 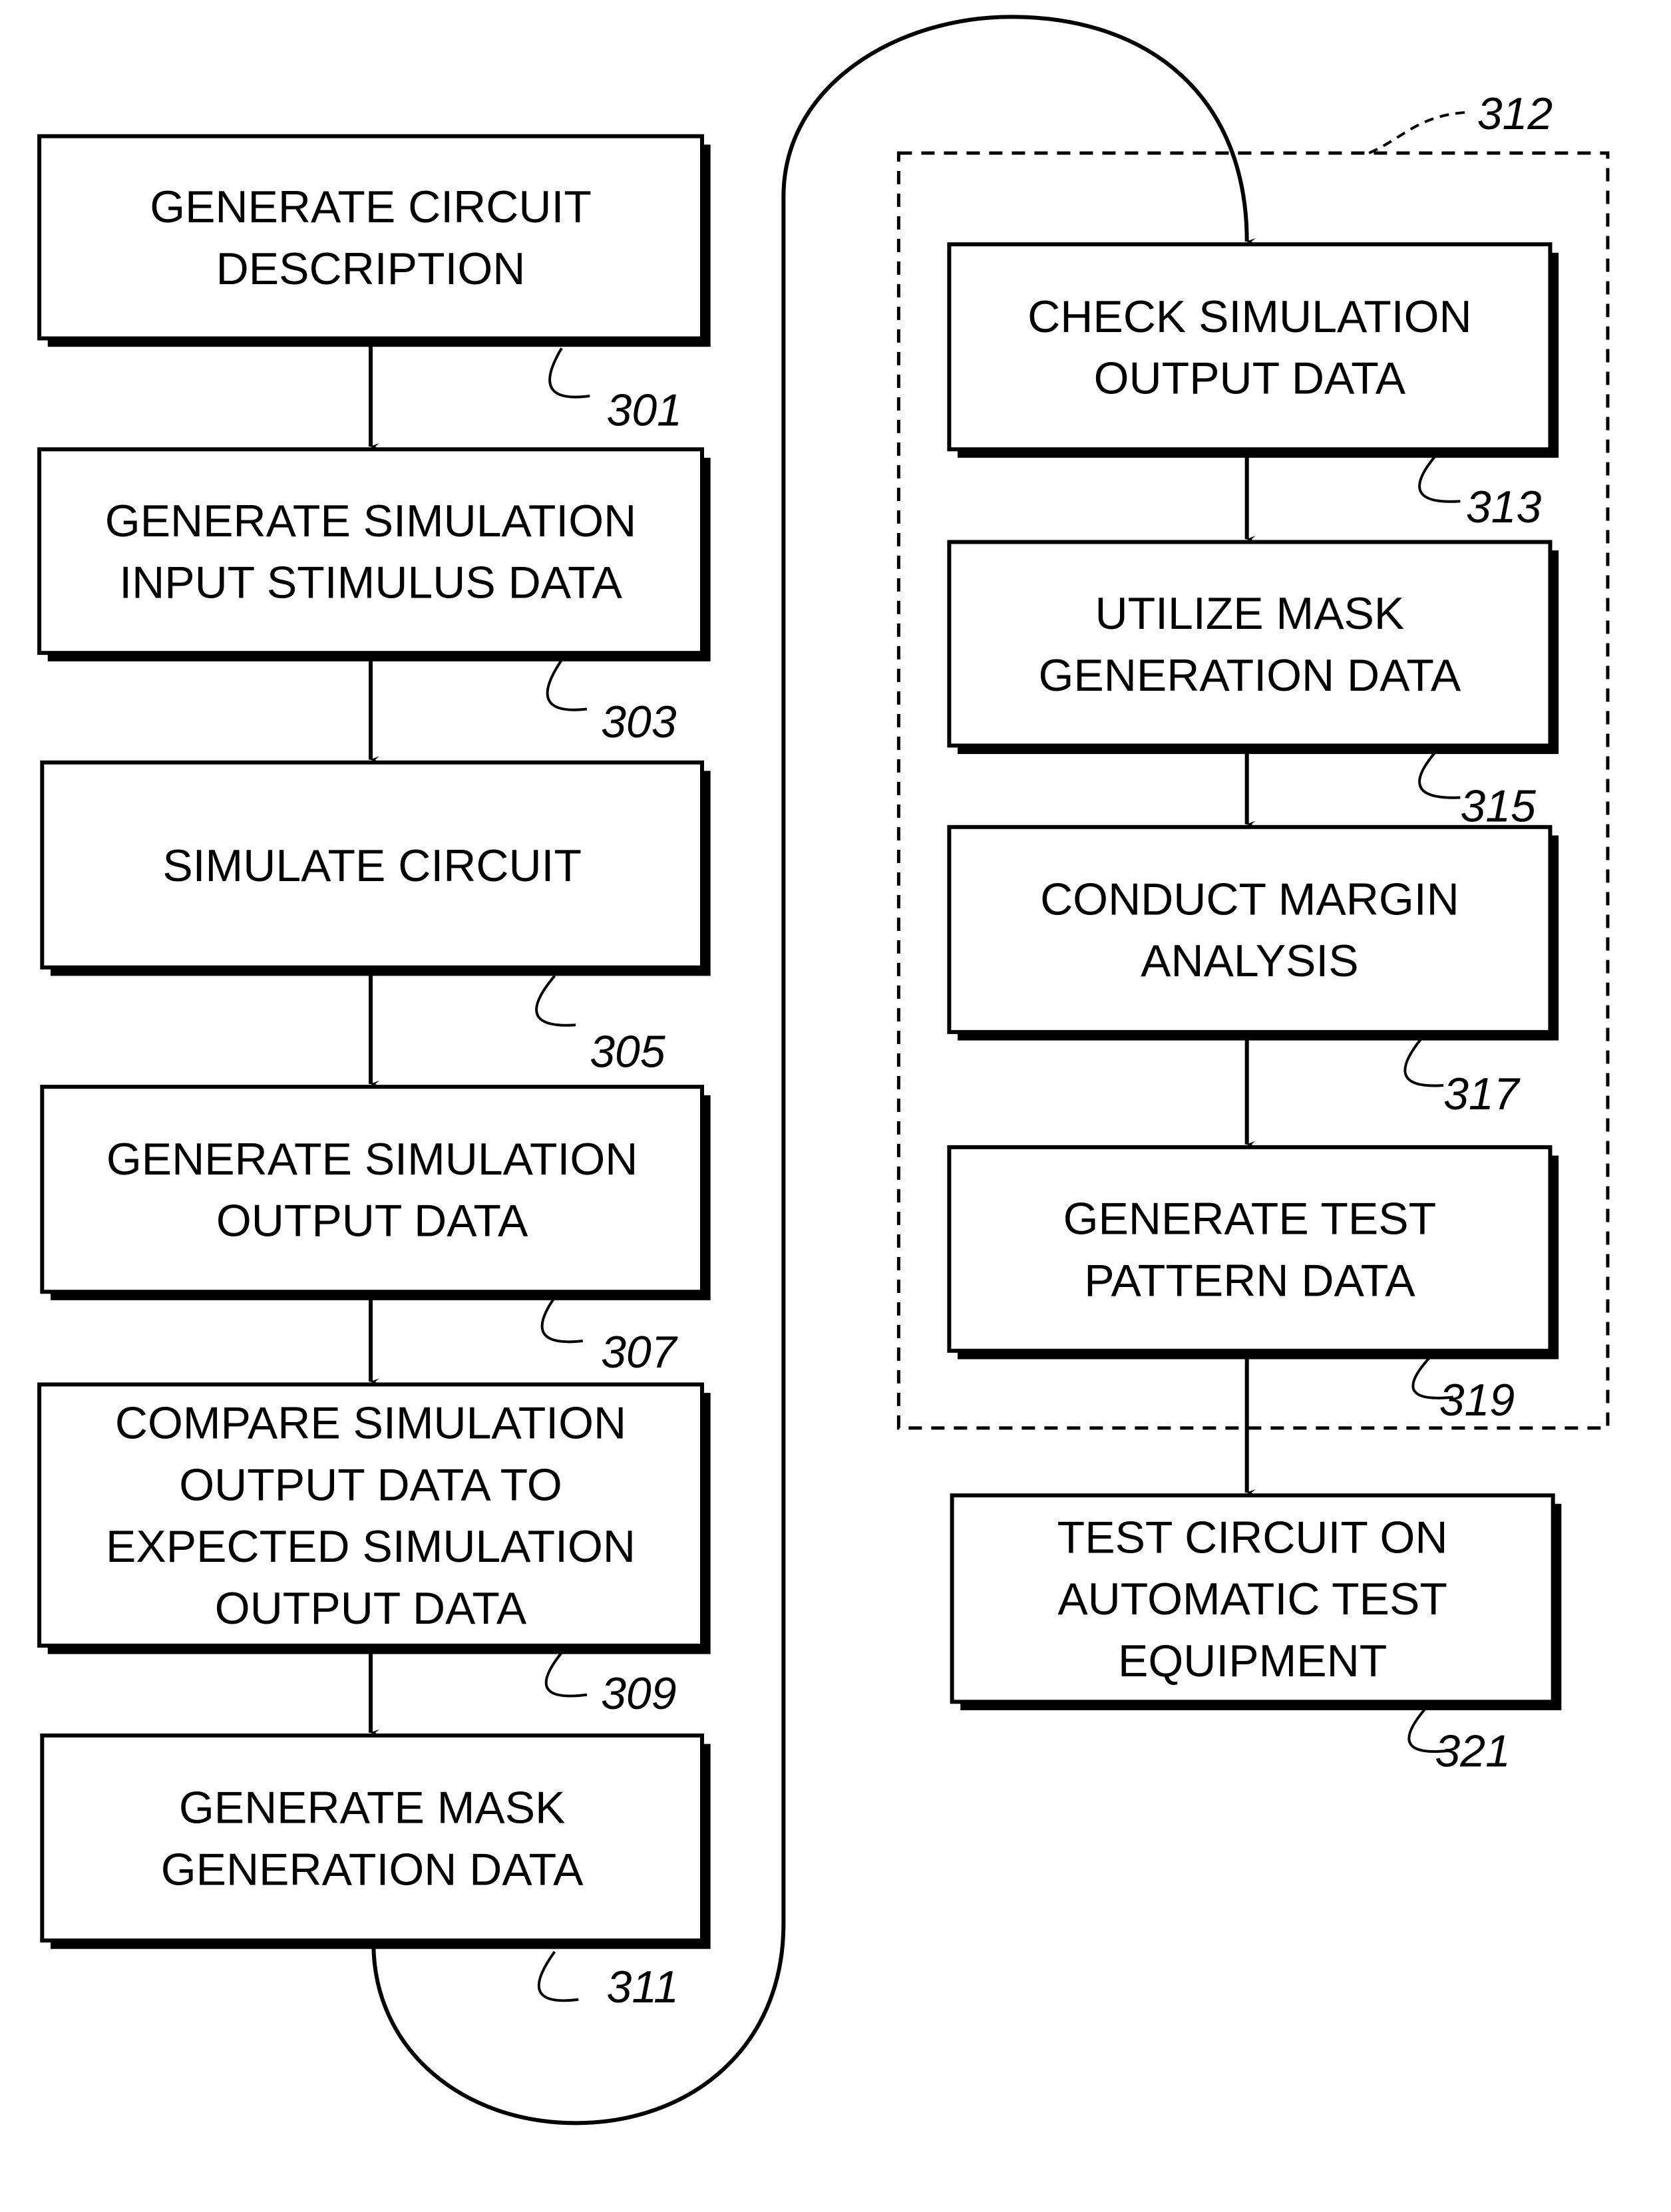 What do you see at coordinates (371, 1484) in the screenshot?
I see `box-label-line: OUTPUT DATA TO` at bounding box center [371, 1484].